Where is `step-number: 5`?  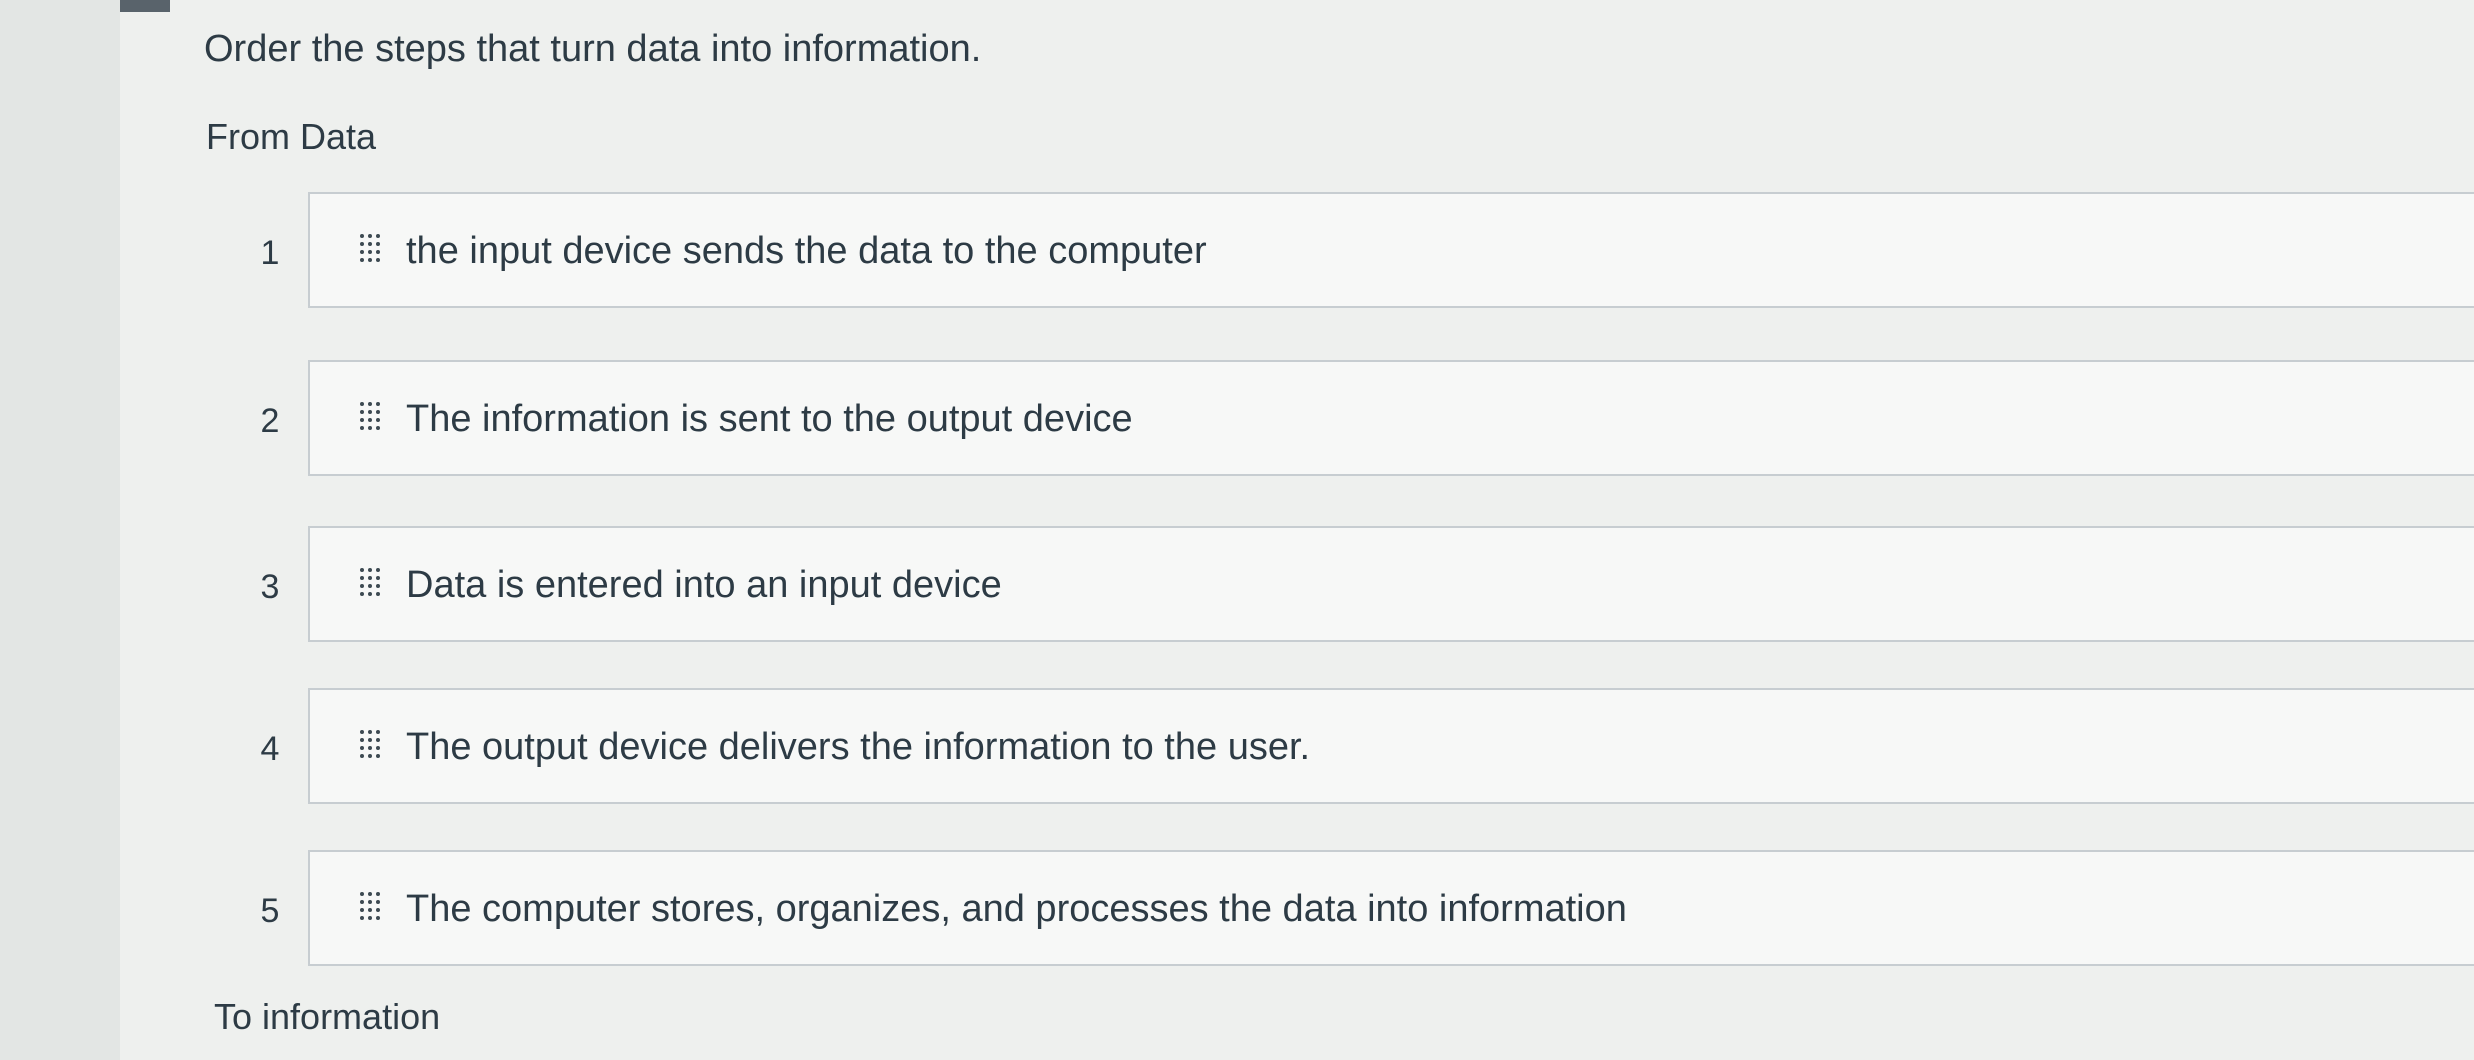
step-number: 5 is located at coordinates (270, 911).